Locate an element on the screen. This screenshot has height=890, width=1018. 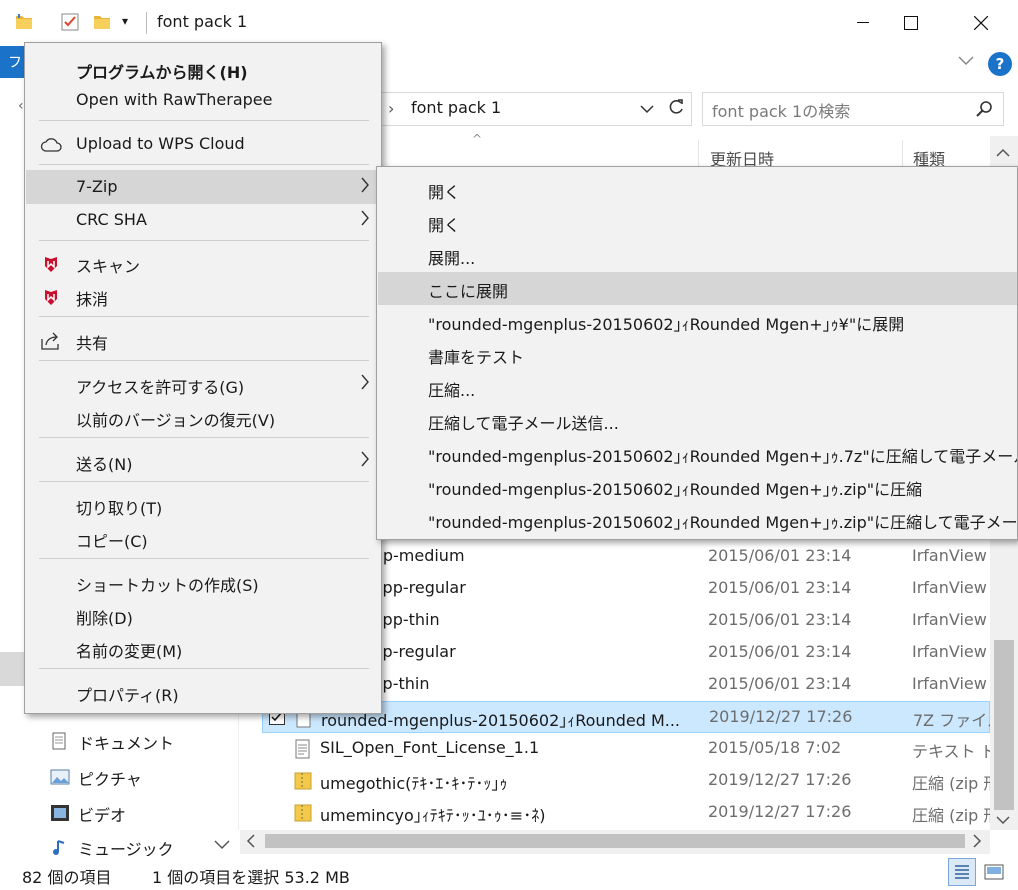
menu-item-share: 共有 is located at coordinates (203, 340).